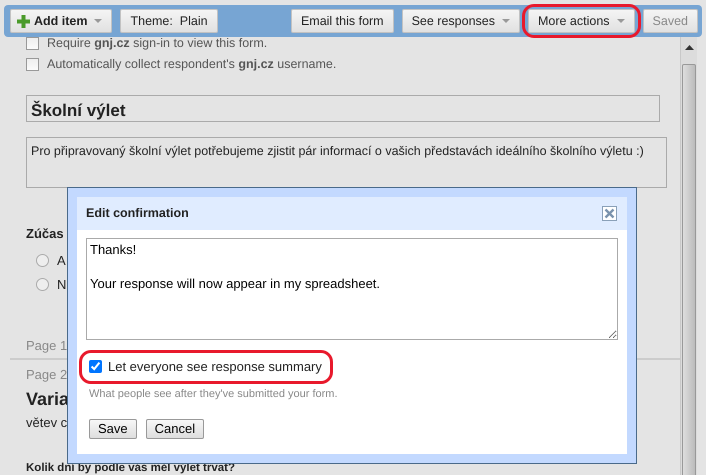 The height and width of the screenshot is (475, 706). Describe the element at coordinates (45, 234) in the screenshot. I see `question-title: Zúčas` at that location.